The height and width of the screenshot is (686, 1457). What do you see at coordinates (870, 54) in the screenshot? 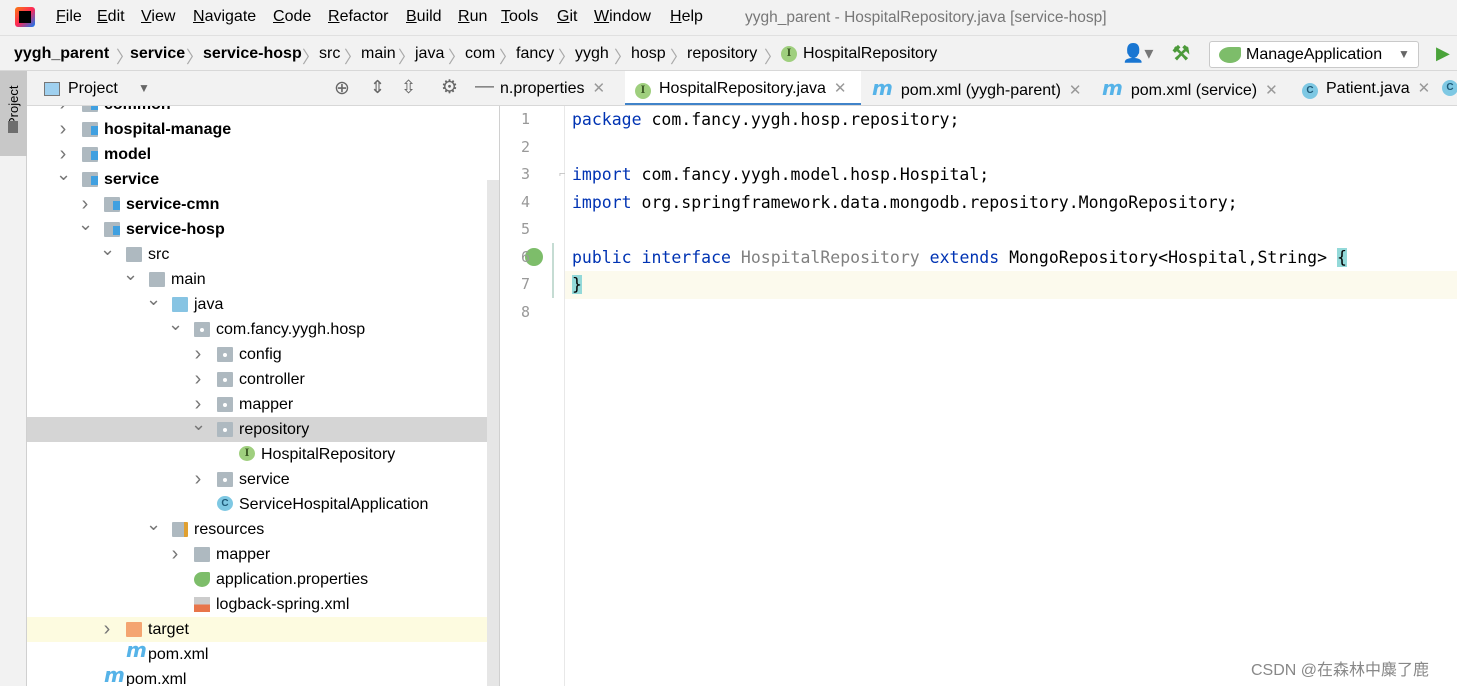
I see `crumb-hospital-repository: HospitalRepository` at bounding box center [870, 54].